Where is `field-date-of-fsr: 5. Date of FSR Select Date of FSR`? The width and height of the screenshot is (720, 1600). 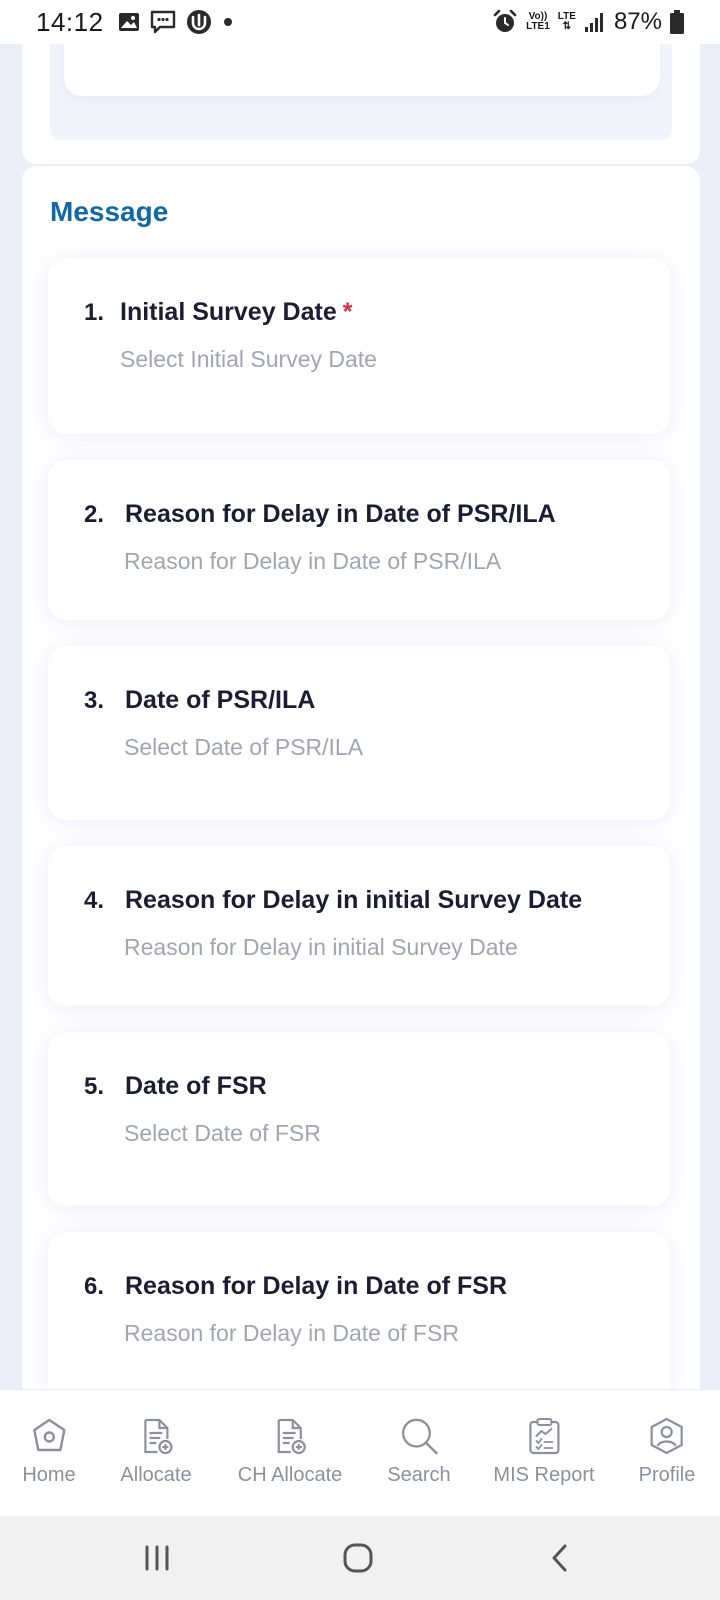 field-date-of-fsr: 5. Date of FSR Select Date of FSR is located at coordinates (359, 1119).